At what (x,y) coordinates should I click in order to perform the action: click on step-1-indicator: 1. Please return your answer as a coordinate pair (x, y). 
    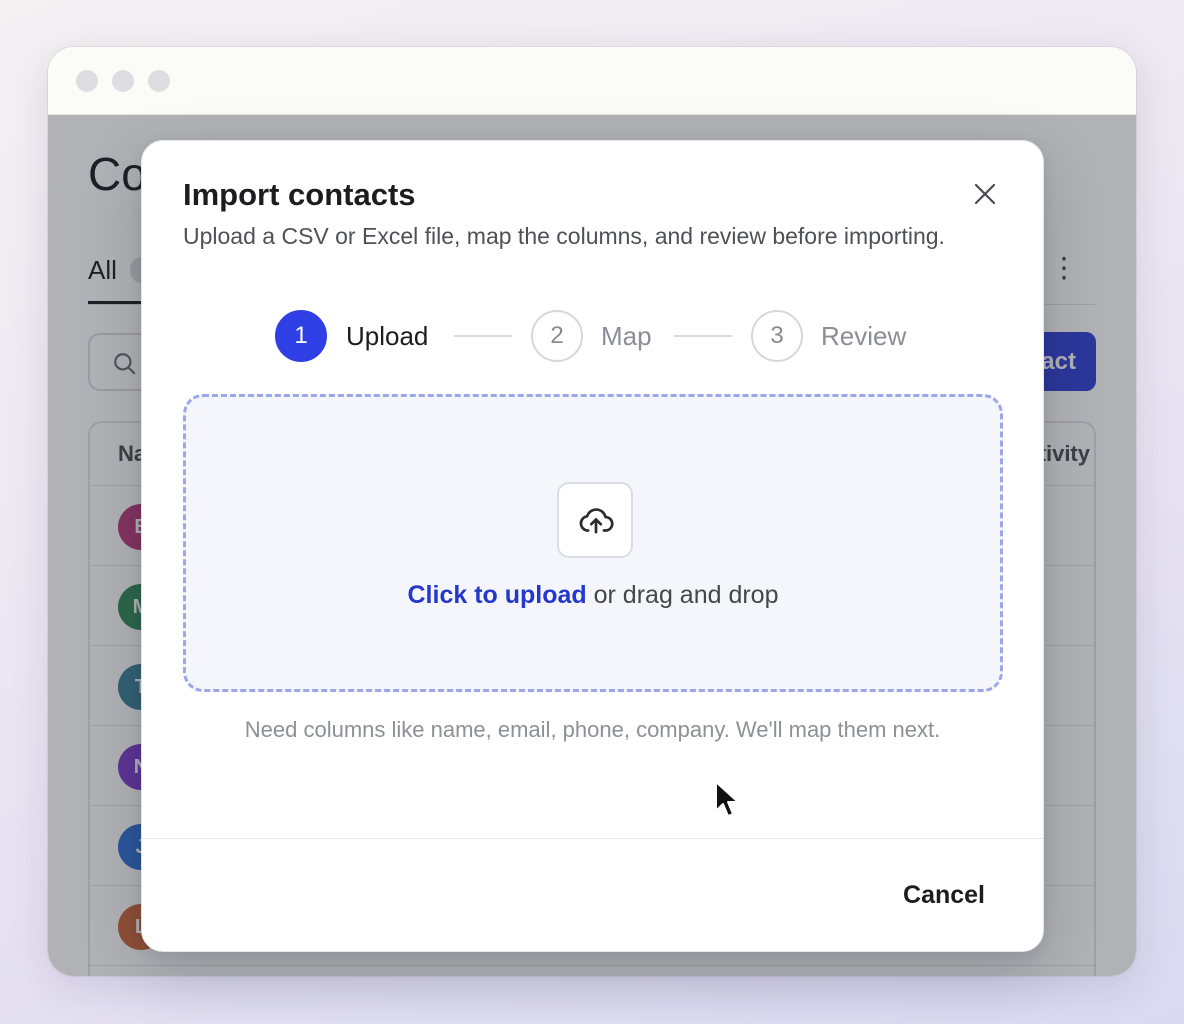
    Looking at the image, I should click on (301, 336).